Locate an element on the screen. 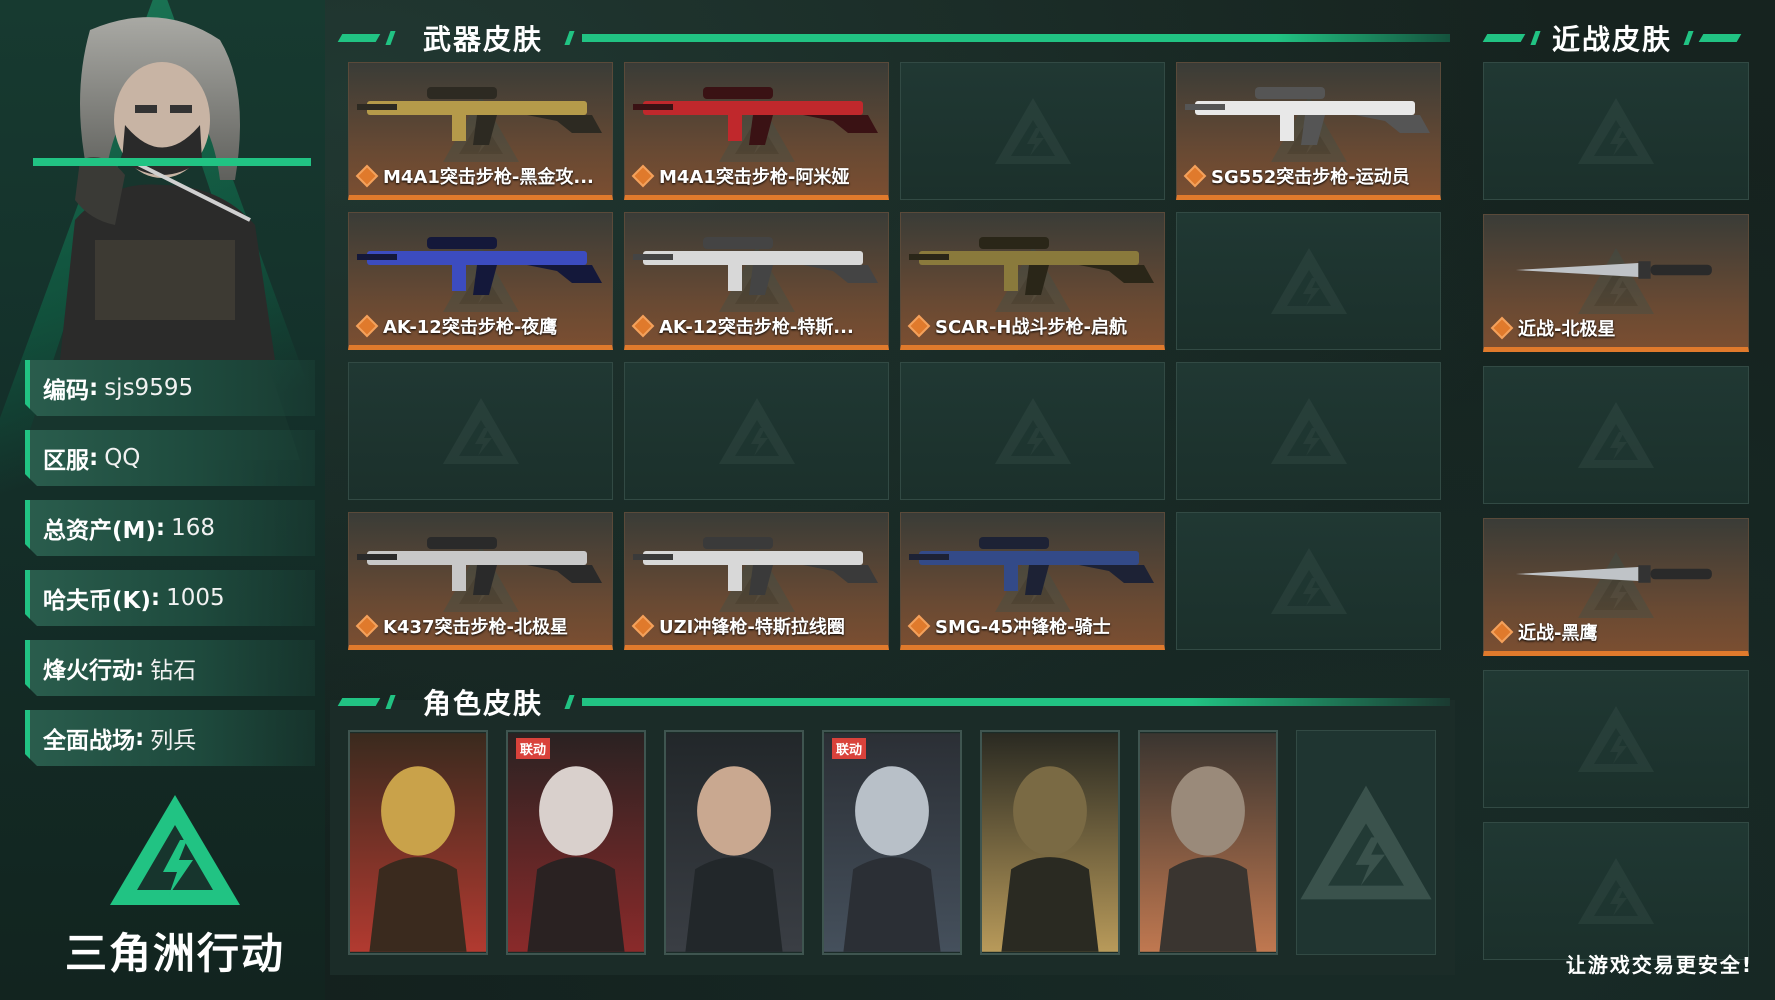  character-empty-slot is located at coordinates (1366, 842).